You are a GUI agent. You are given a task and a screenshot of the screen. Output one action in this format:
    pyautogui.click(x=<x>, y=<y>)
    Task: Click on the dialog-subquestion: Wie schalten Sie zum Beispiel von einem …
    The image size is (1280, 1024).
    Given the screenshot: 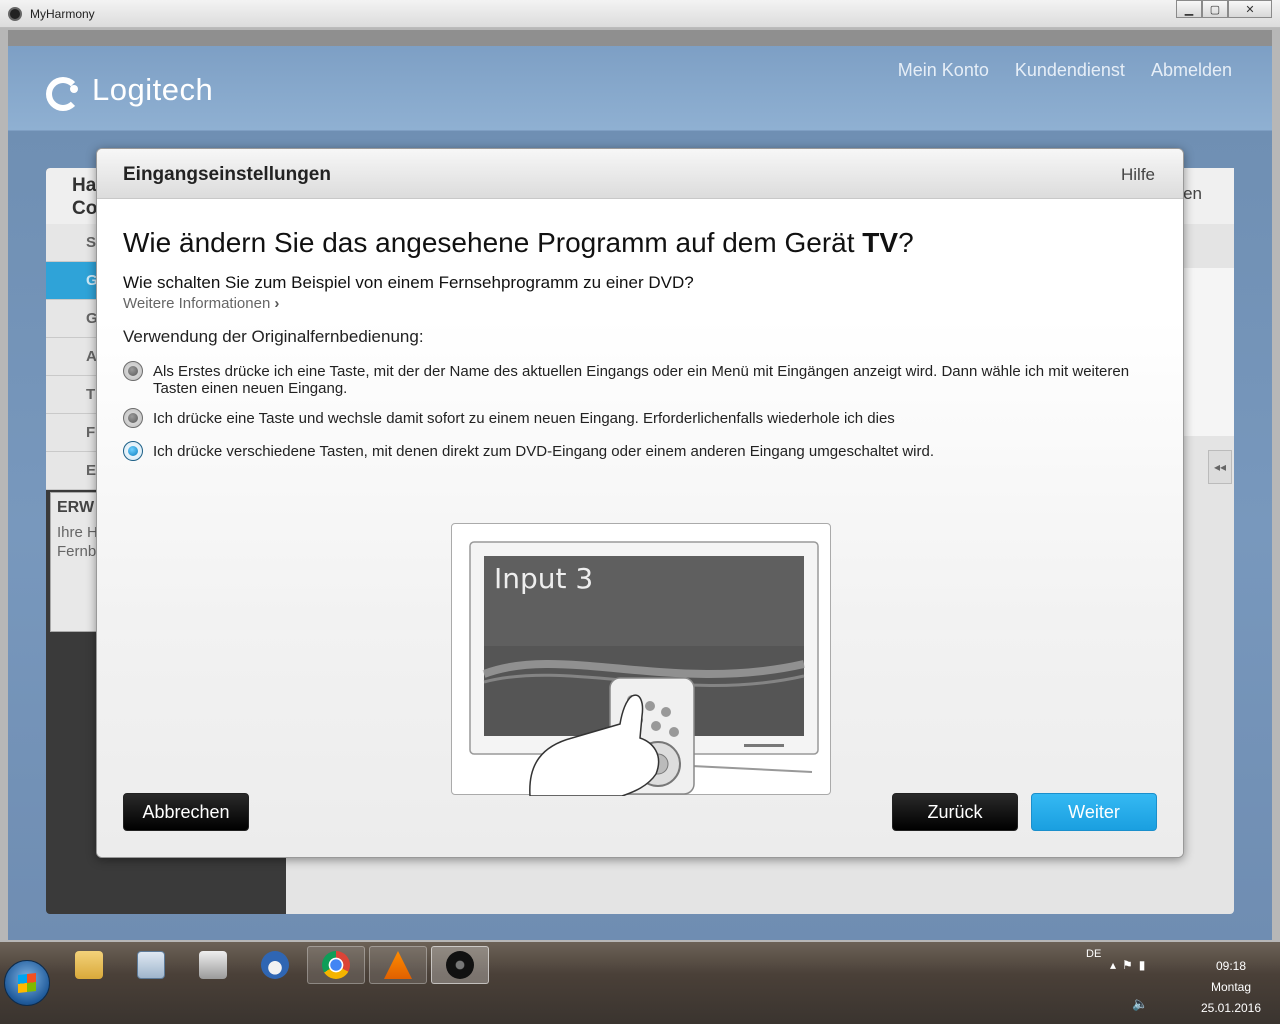 What is the action you would take?
    pyautogui.click(x=408, y=282)
    